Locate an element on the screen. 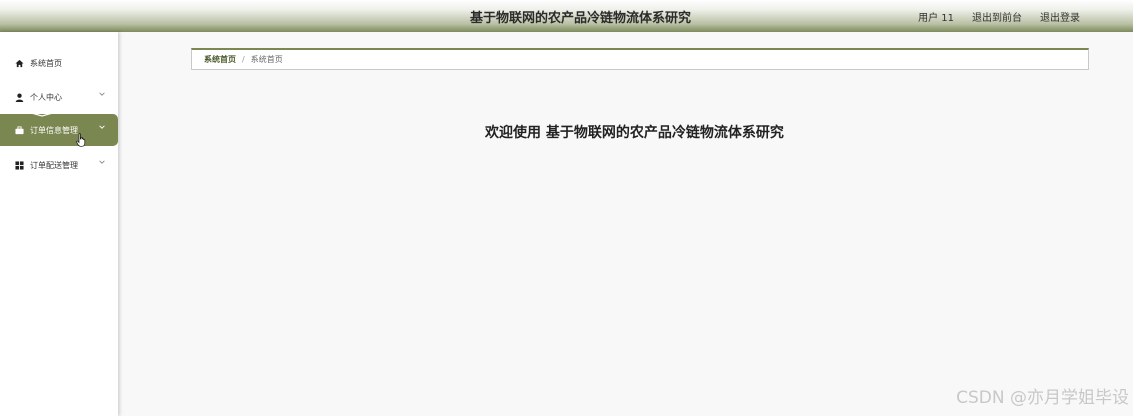  welcome-heading: 欢迎使用 基于物联网的农产品冷链物流体系研究 is located at coordinates (634, 133).